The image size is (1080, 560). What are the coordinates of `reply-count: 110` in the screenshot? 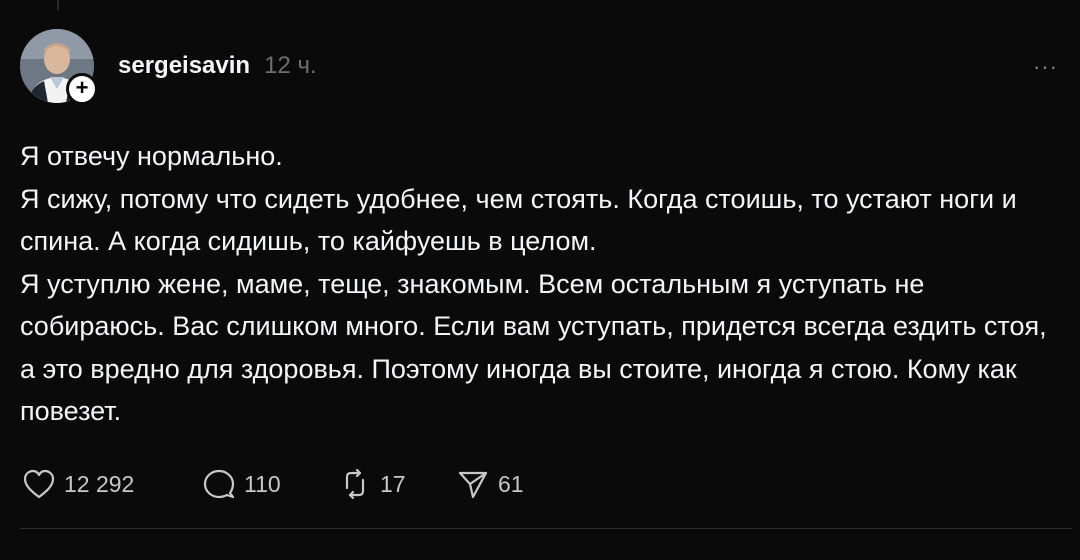 It's located at (262, 483).